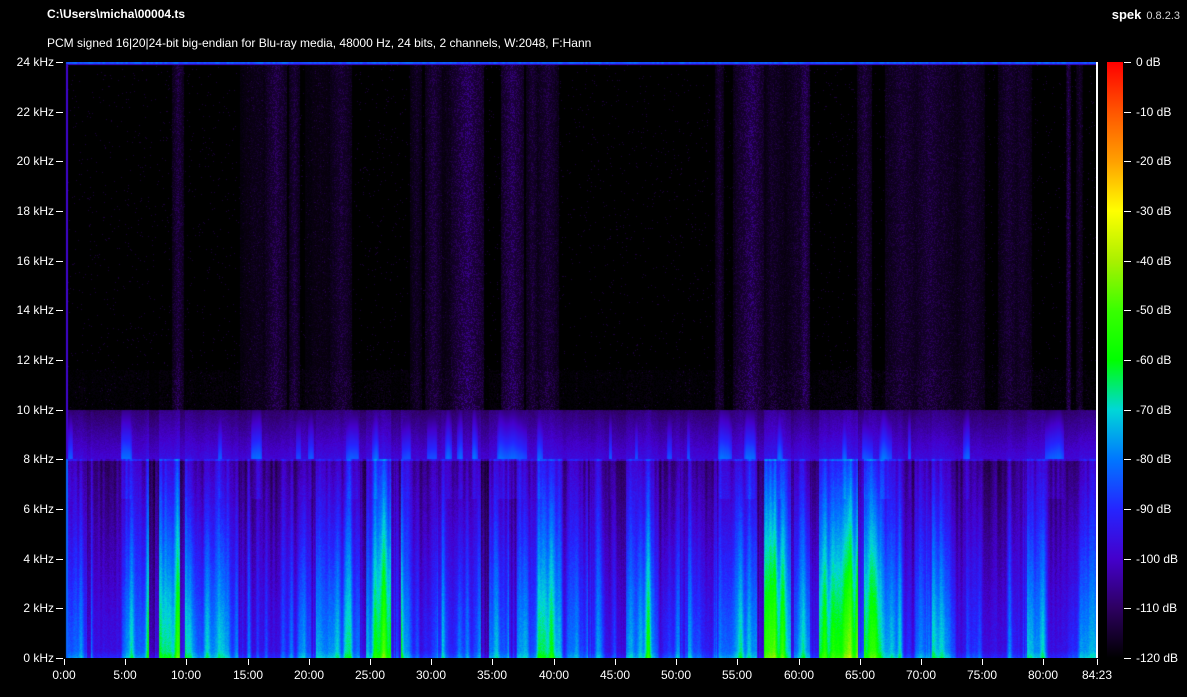 The height and width of the screenshot is (697, 1187). I want to click on frequency-tick-label: 20 kHz, so click(35, 161).